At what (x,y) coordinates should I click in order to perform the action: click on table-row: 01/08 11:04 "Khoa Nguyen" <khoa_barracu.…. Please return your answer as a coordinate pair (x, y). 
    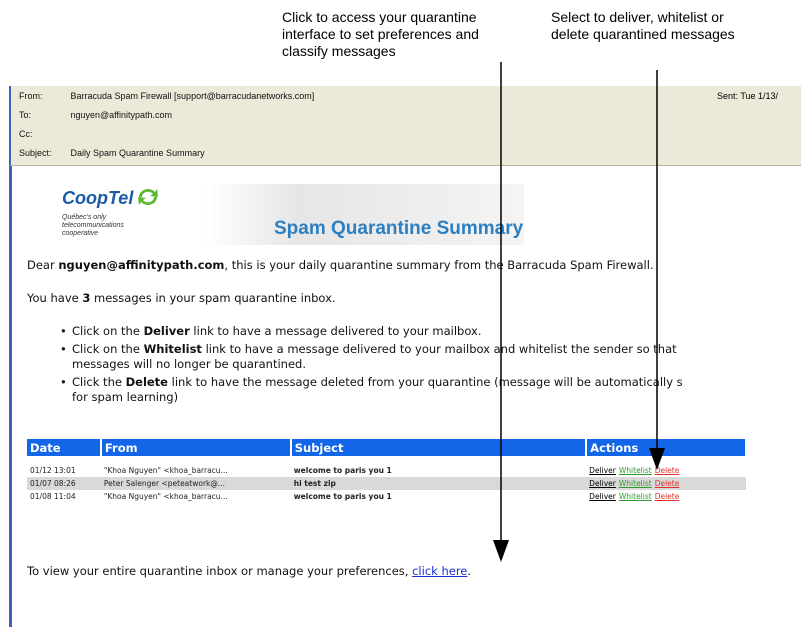
    Looking at the image, I should click on (386, 496).